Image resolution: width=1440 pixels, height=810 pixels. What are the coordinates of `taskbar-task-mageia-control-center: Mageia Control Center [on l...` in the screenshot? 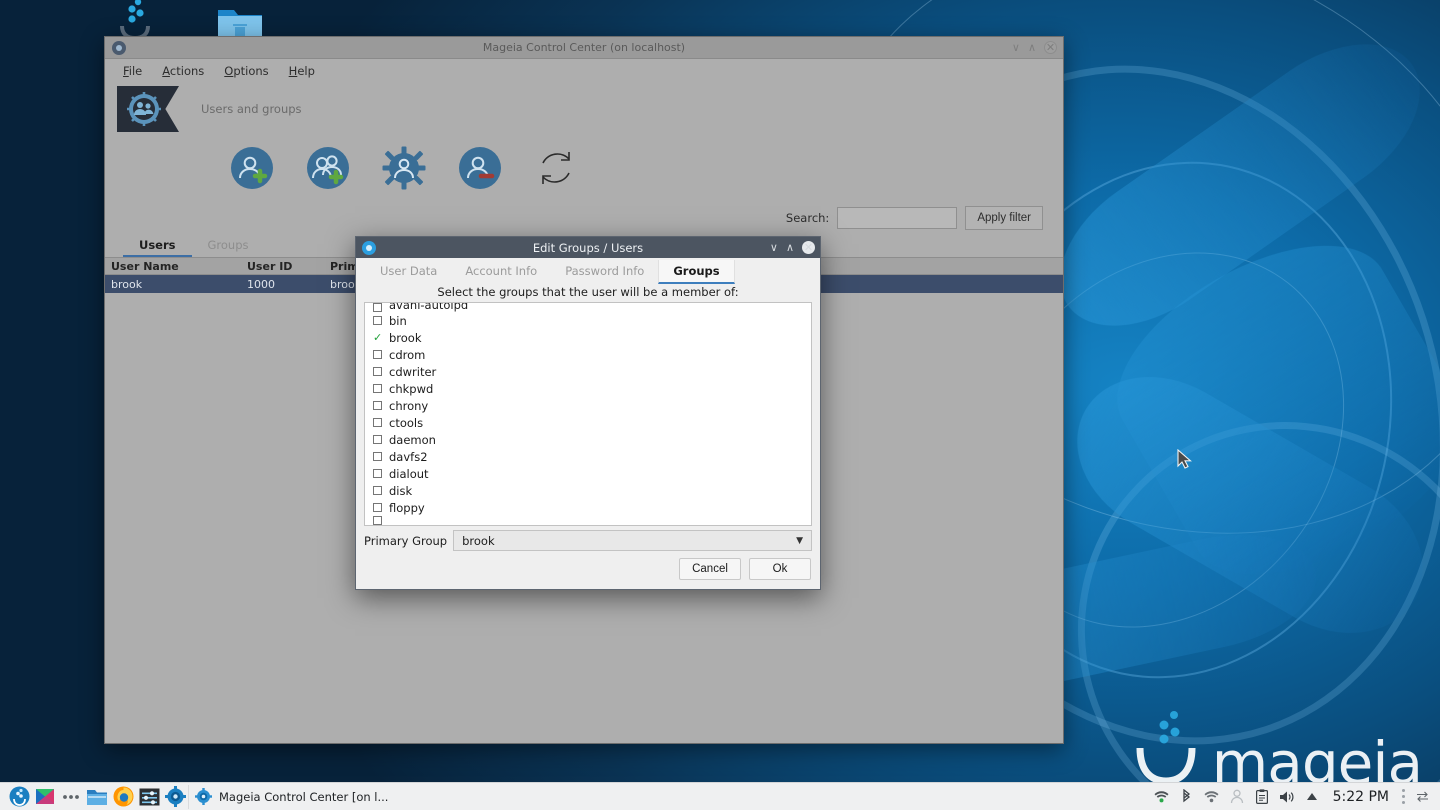 It's located at (293, 796).